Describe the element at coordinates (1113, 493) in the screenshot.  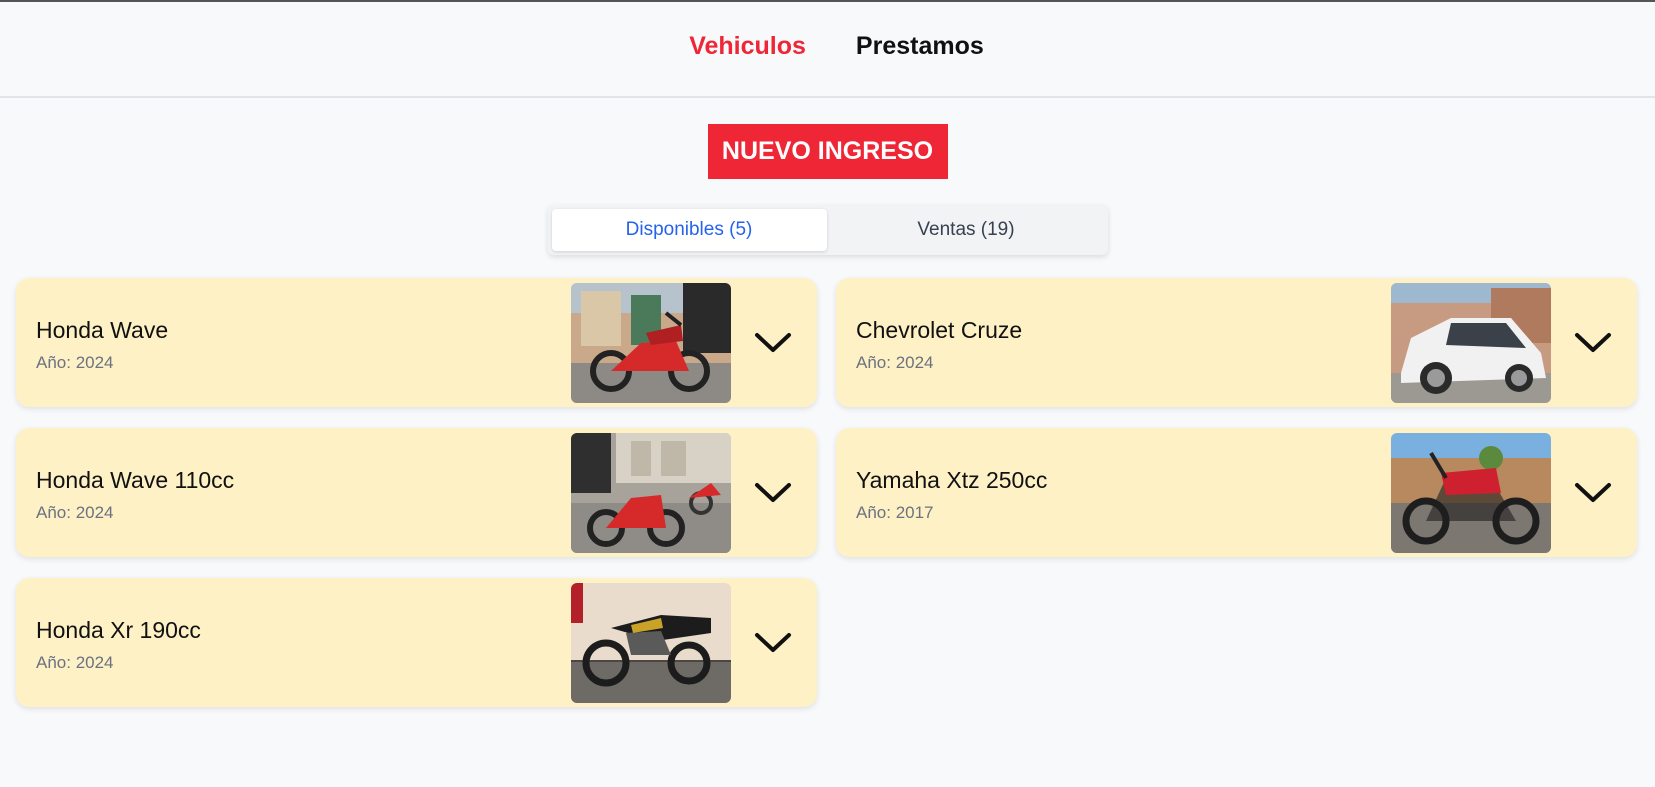
I see `vehicle-info: Yamaha Xtz 250cc Año: 2017` at that location.